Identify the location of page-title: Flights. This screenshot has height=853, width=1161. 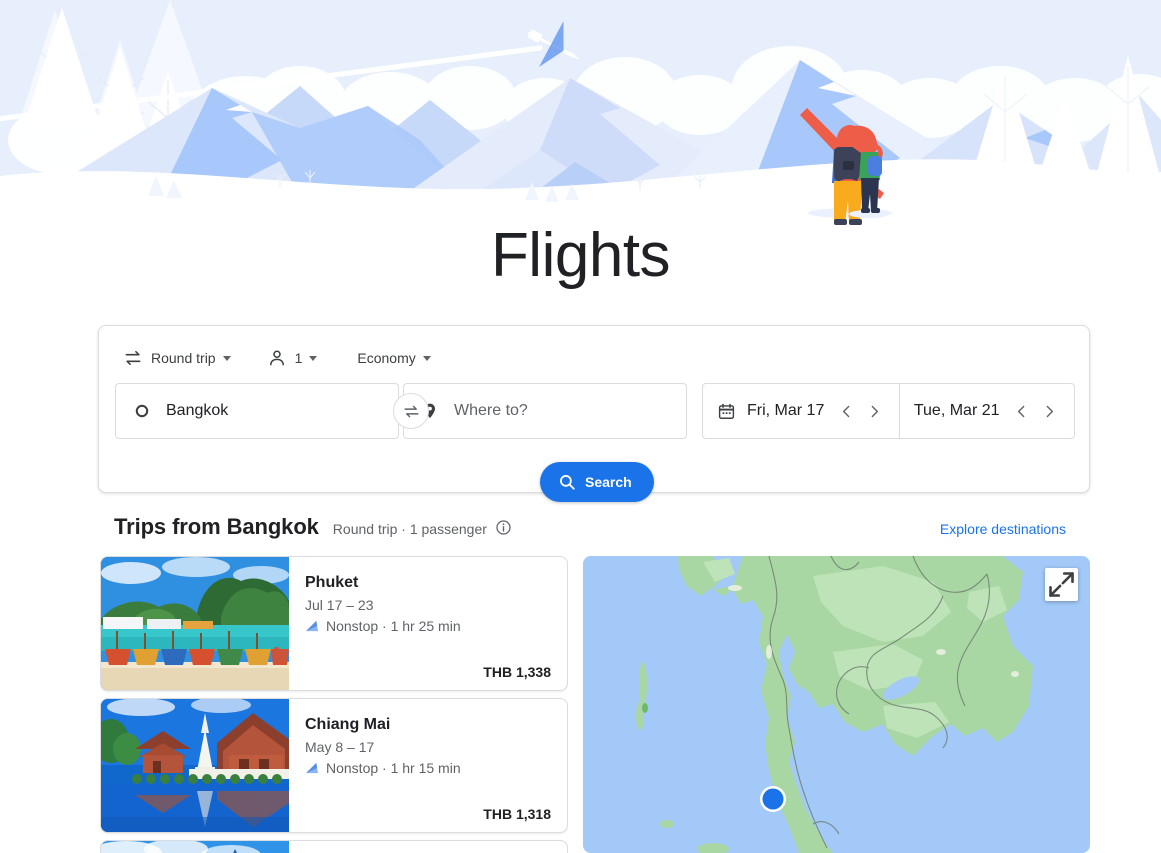
(580, 255).